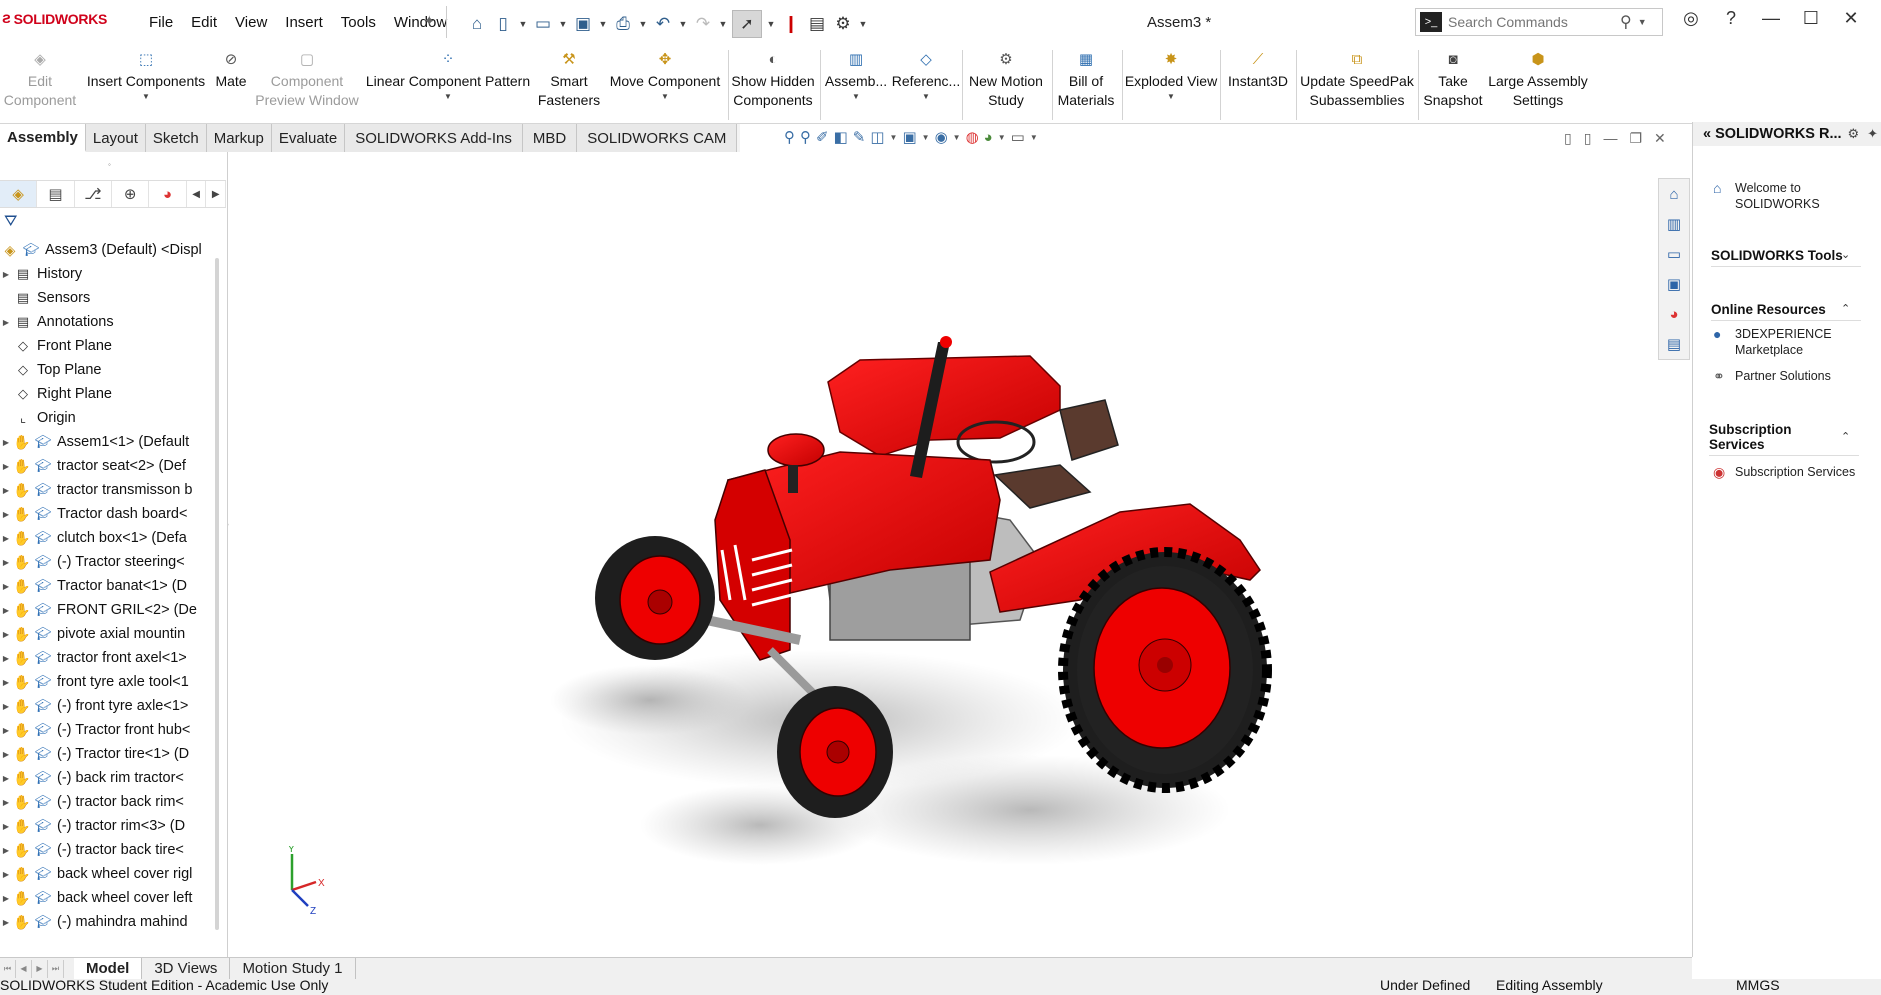  Describe the element at coordinates (56, 194) in the screenshot. I see `property-manager-tab-icon: ▤` at that location.